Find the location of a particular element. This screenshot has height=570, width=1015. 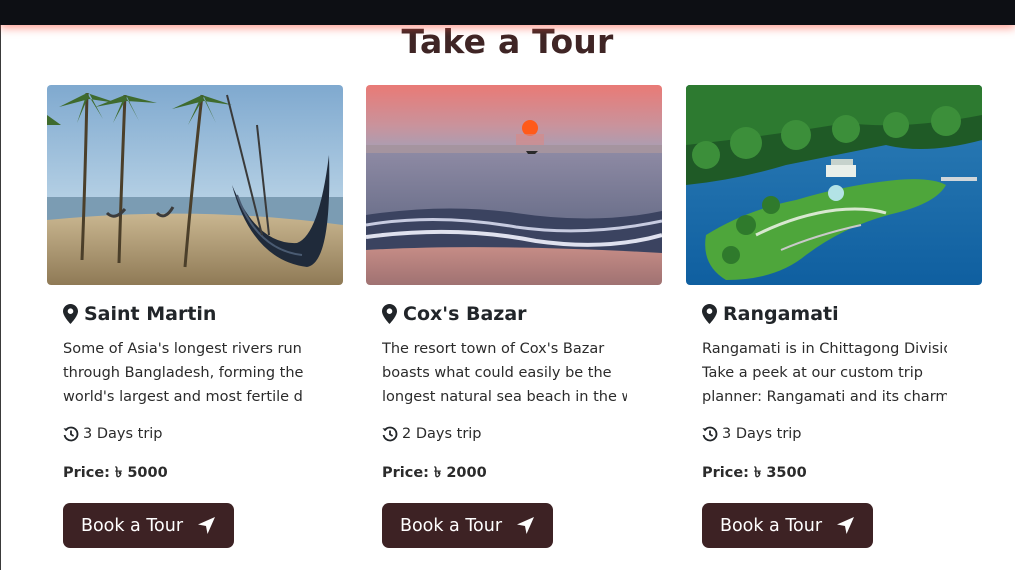

tour-location-title: Rangamati is located at coordinates (842, 314).